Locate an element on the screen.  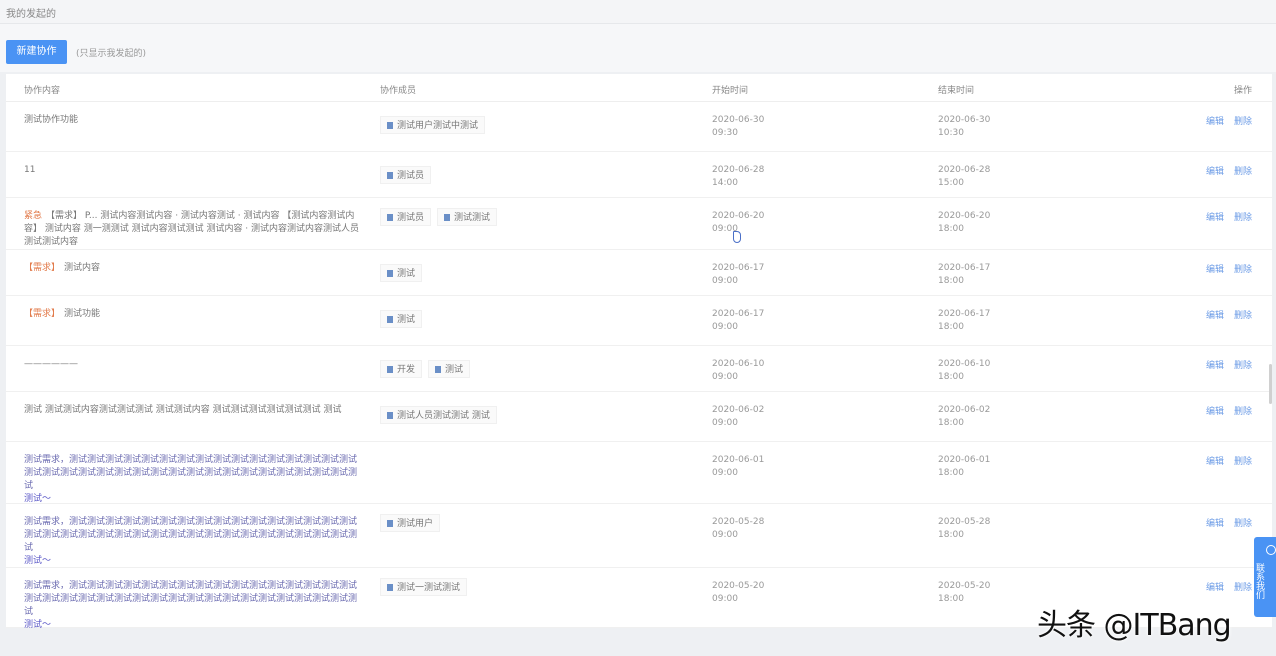
table-row: 11测试员2020-06-2814:002020-06-2815:00编辑删除 is located at coordinates (639, 175).